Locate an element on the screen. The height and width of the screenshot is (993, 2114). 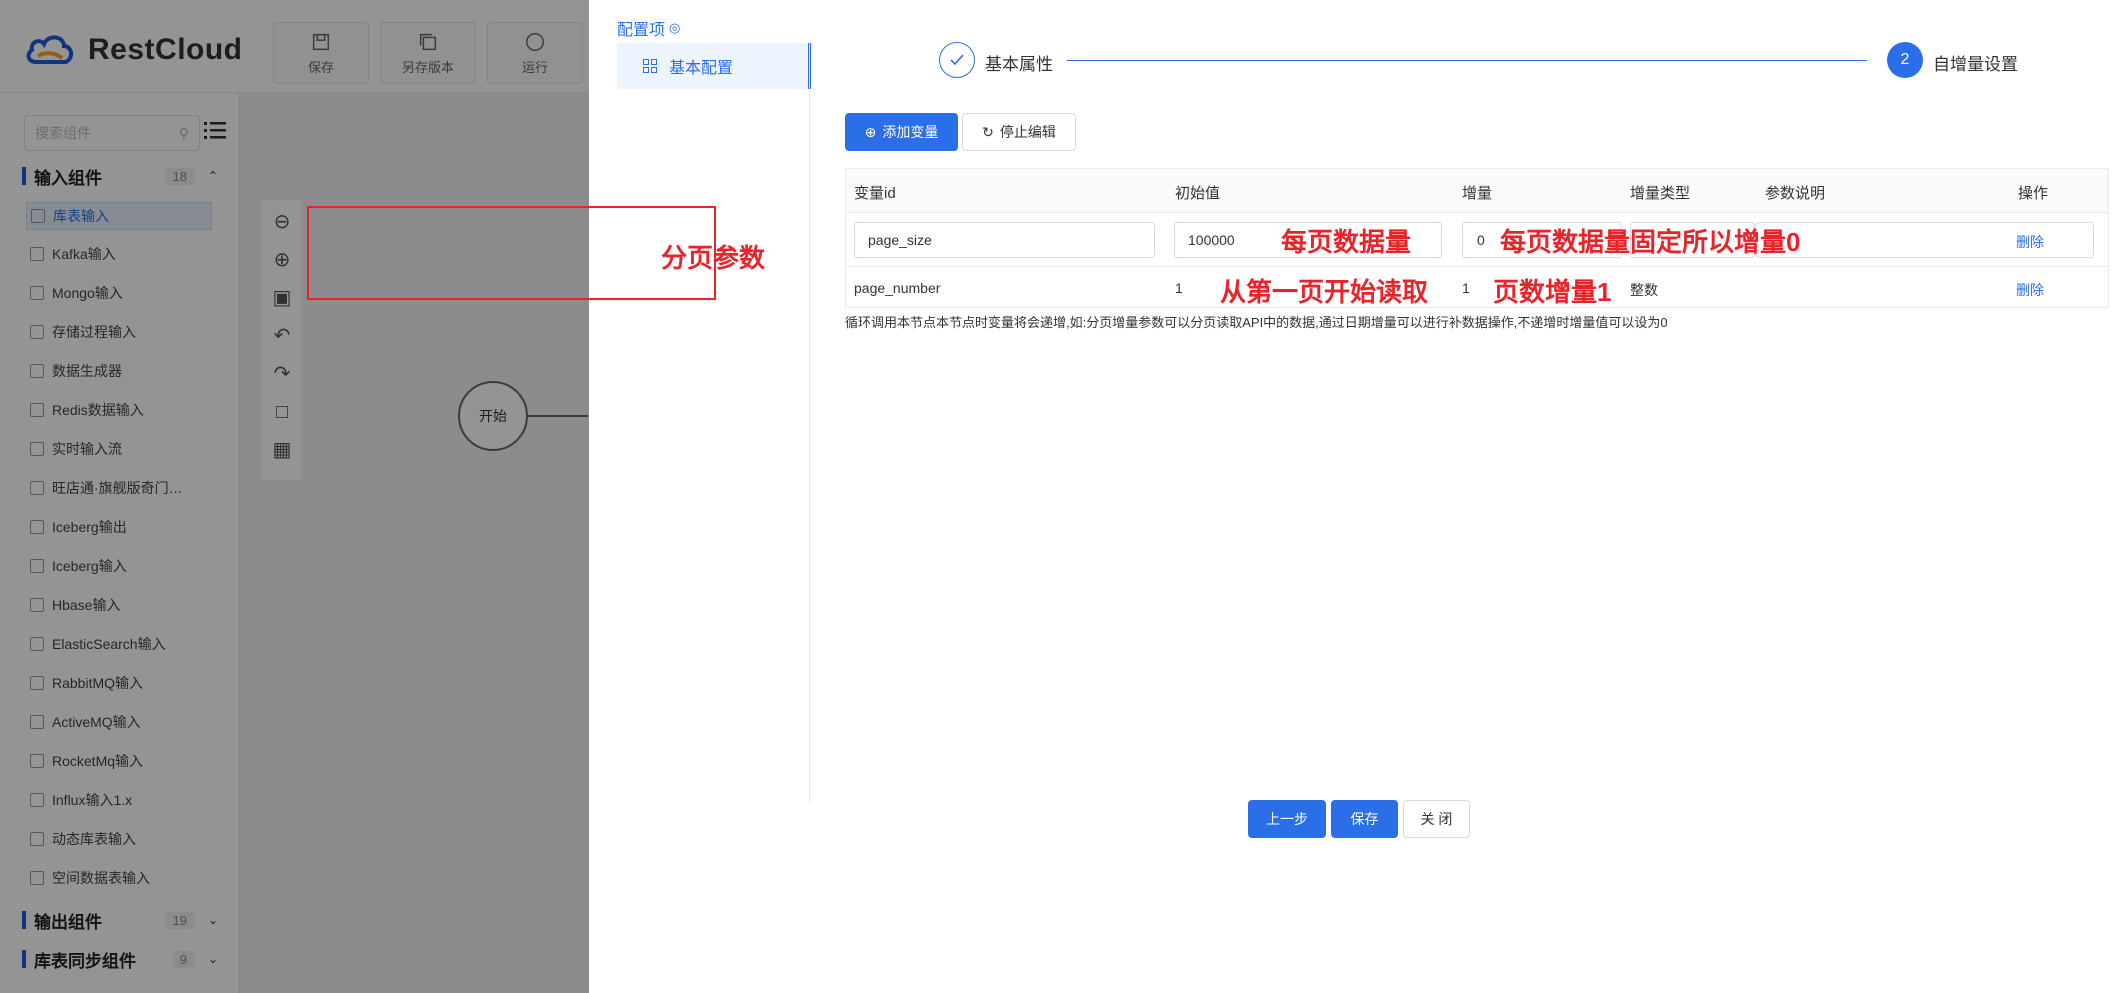
col-param-description: 参数说明 is located at coordinates (1795, 193).